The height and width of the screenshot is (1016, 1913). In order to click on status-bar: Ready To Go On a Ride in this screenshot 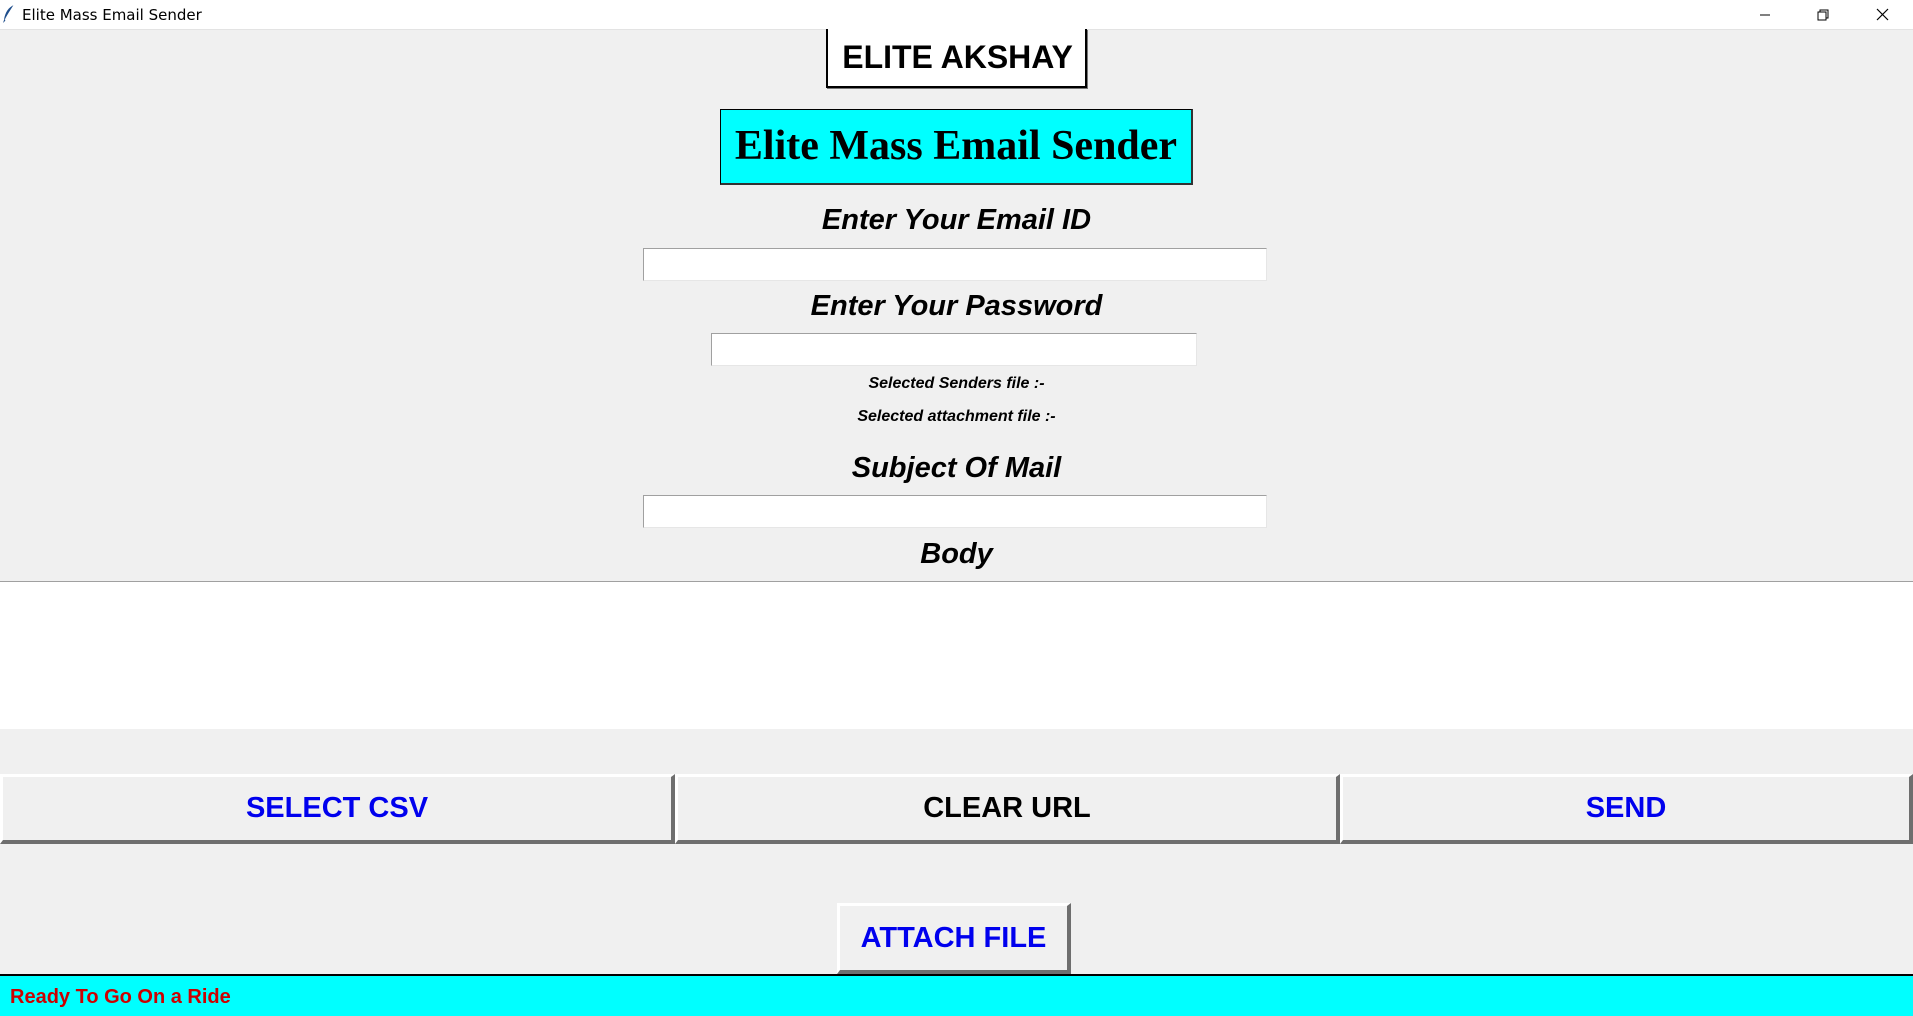, I will do `click(956, 995)`.